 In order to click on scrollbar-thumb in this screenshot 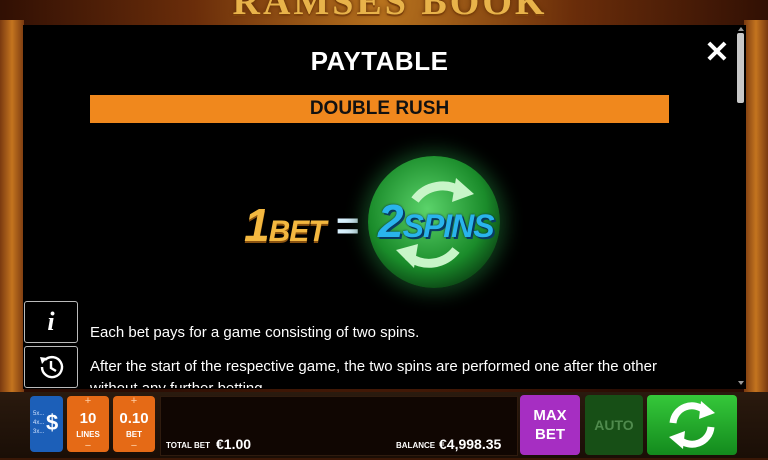, I will do `click(740, 68)`.